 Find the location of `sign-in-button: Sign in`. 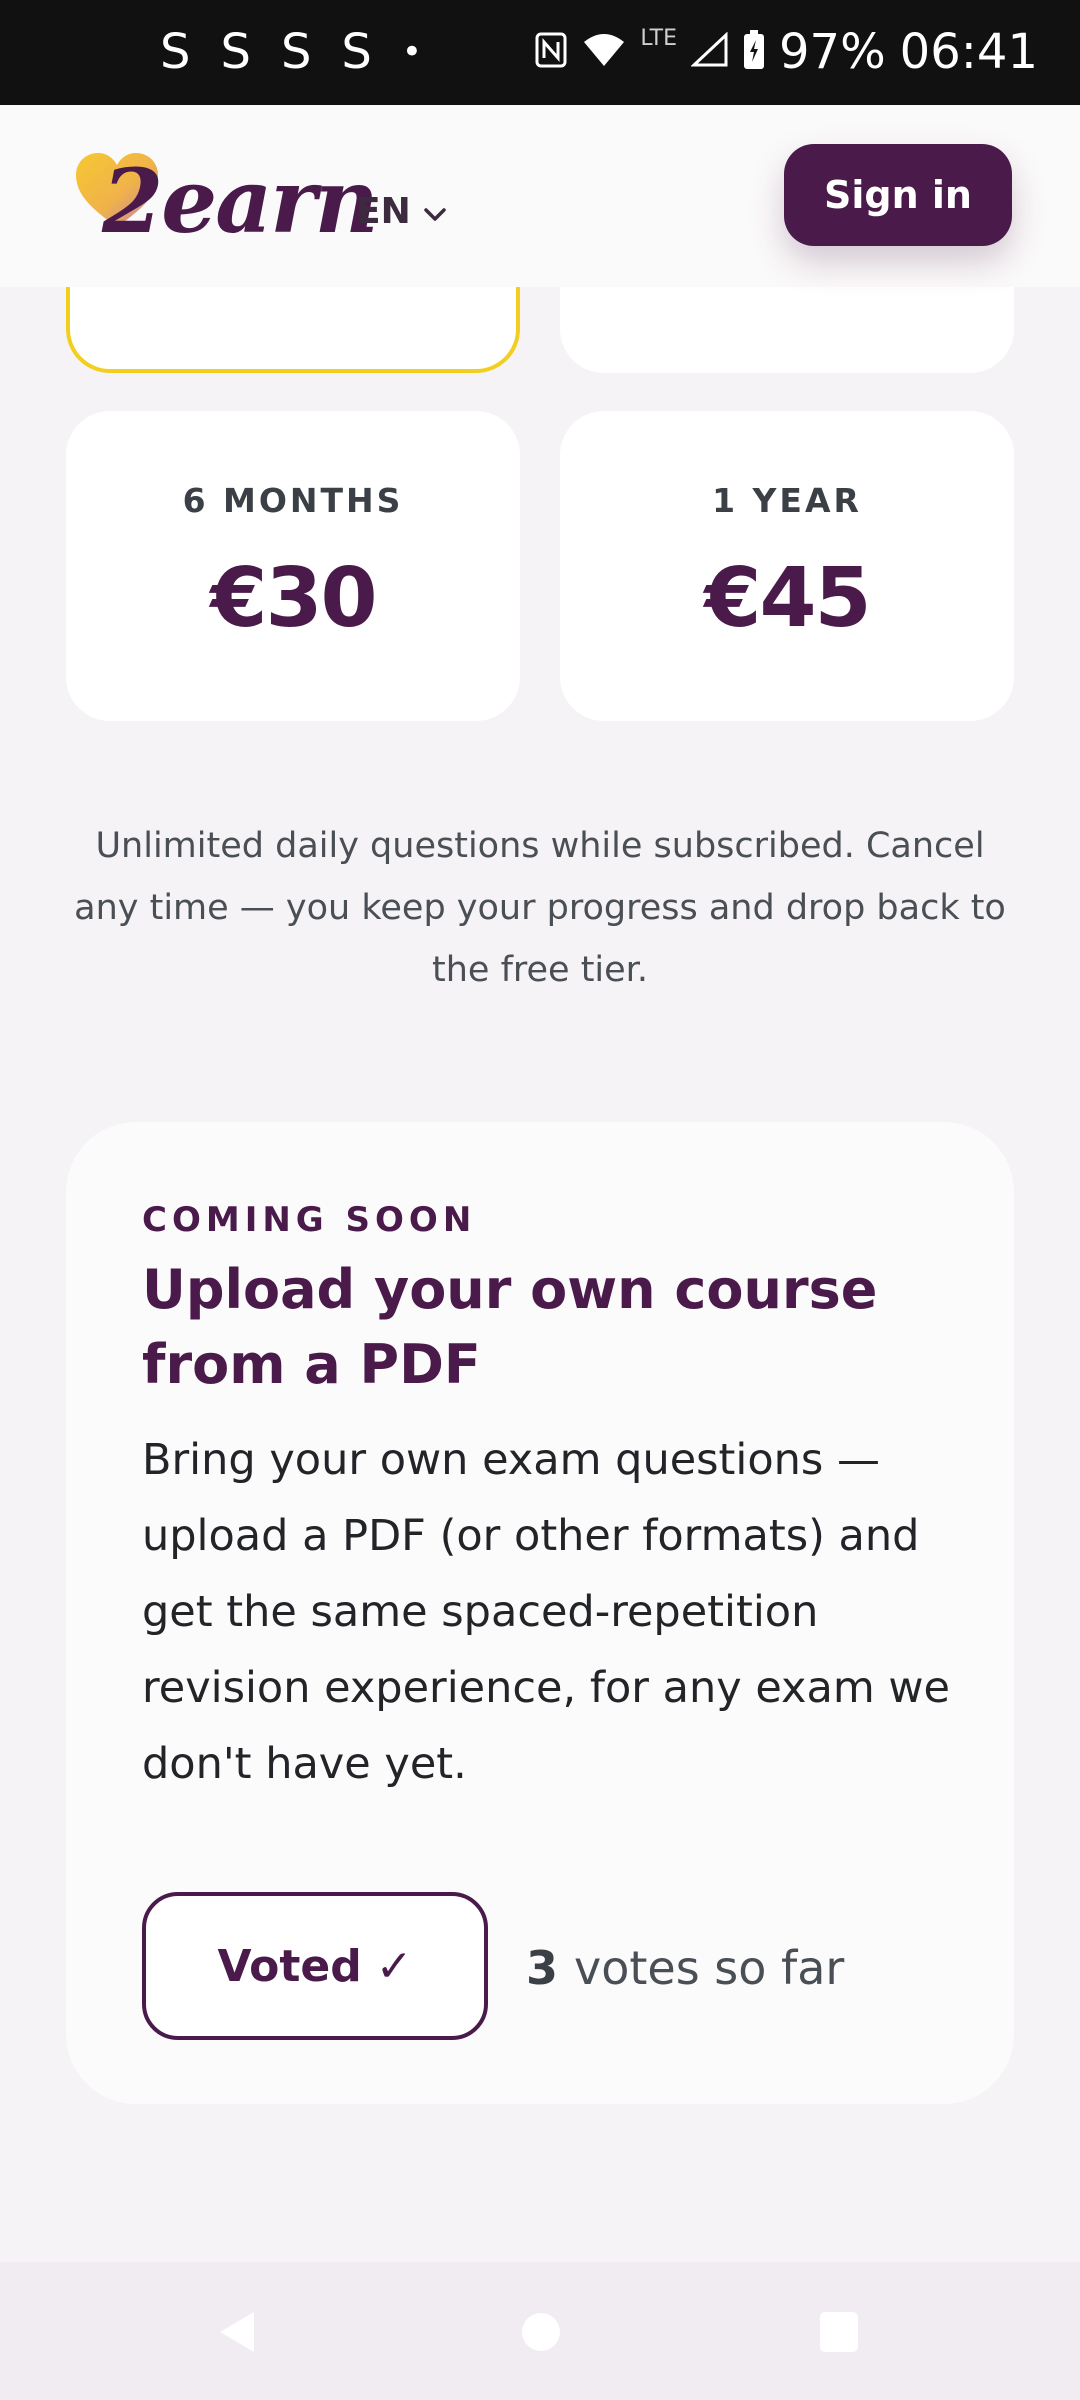

sign-in-button: Sign in is located at coordinates (898, 195).